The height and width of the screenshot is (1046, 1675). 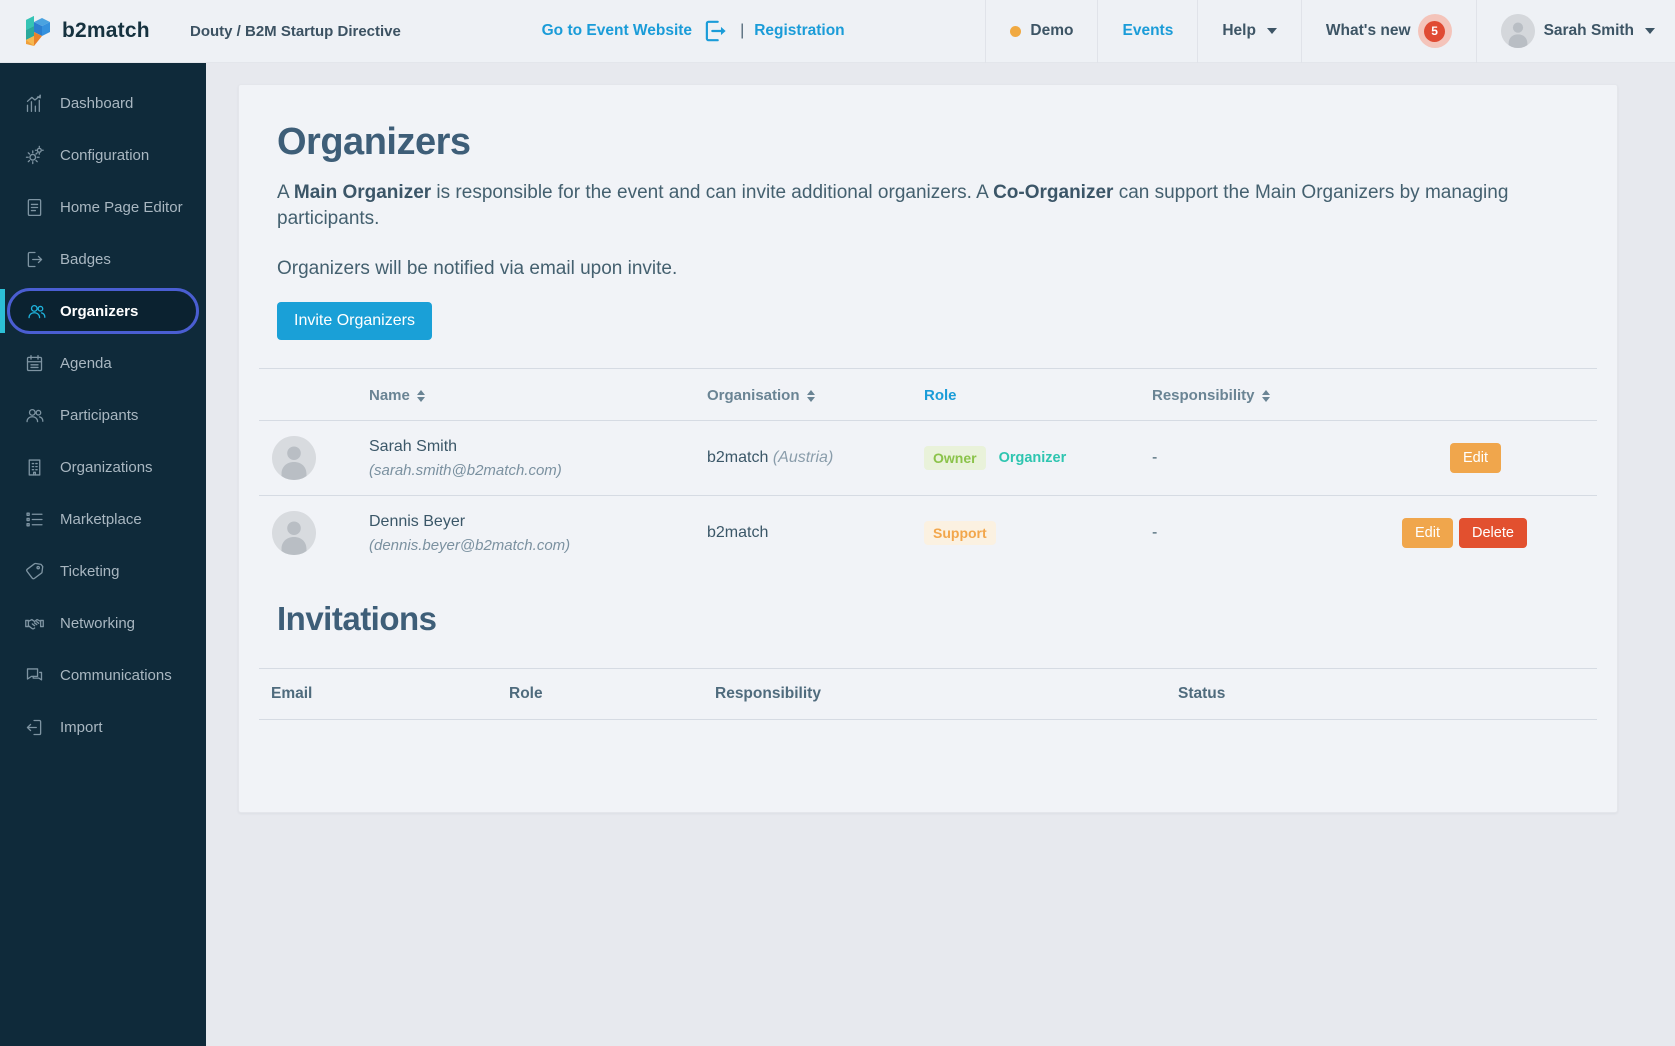 I want to click on sidebar-item-dashboard: Dashboard, so click(x=103, y=103).